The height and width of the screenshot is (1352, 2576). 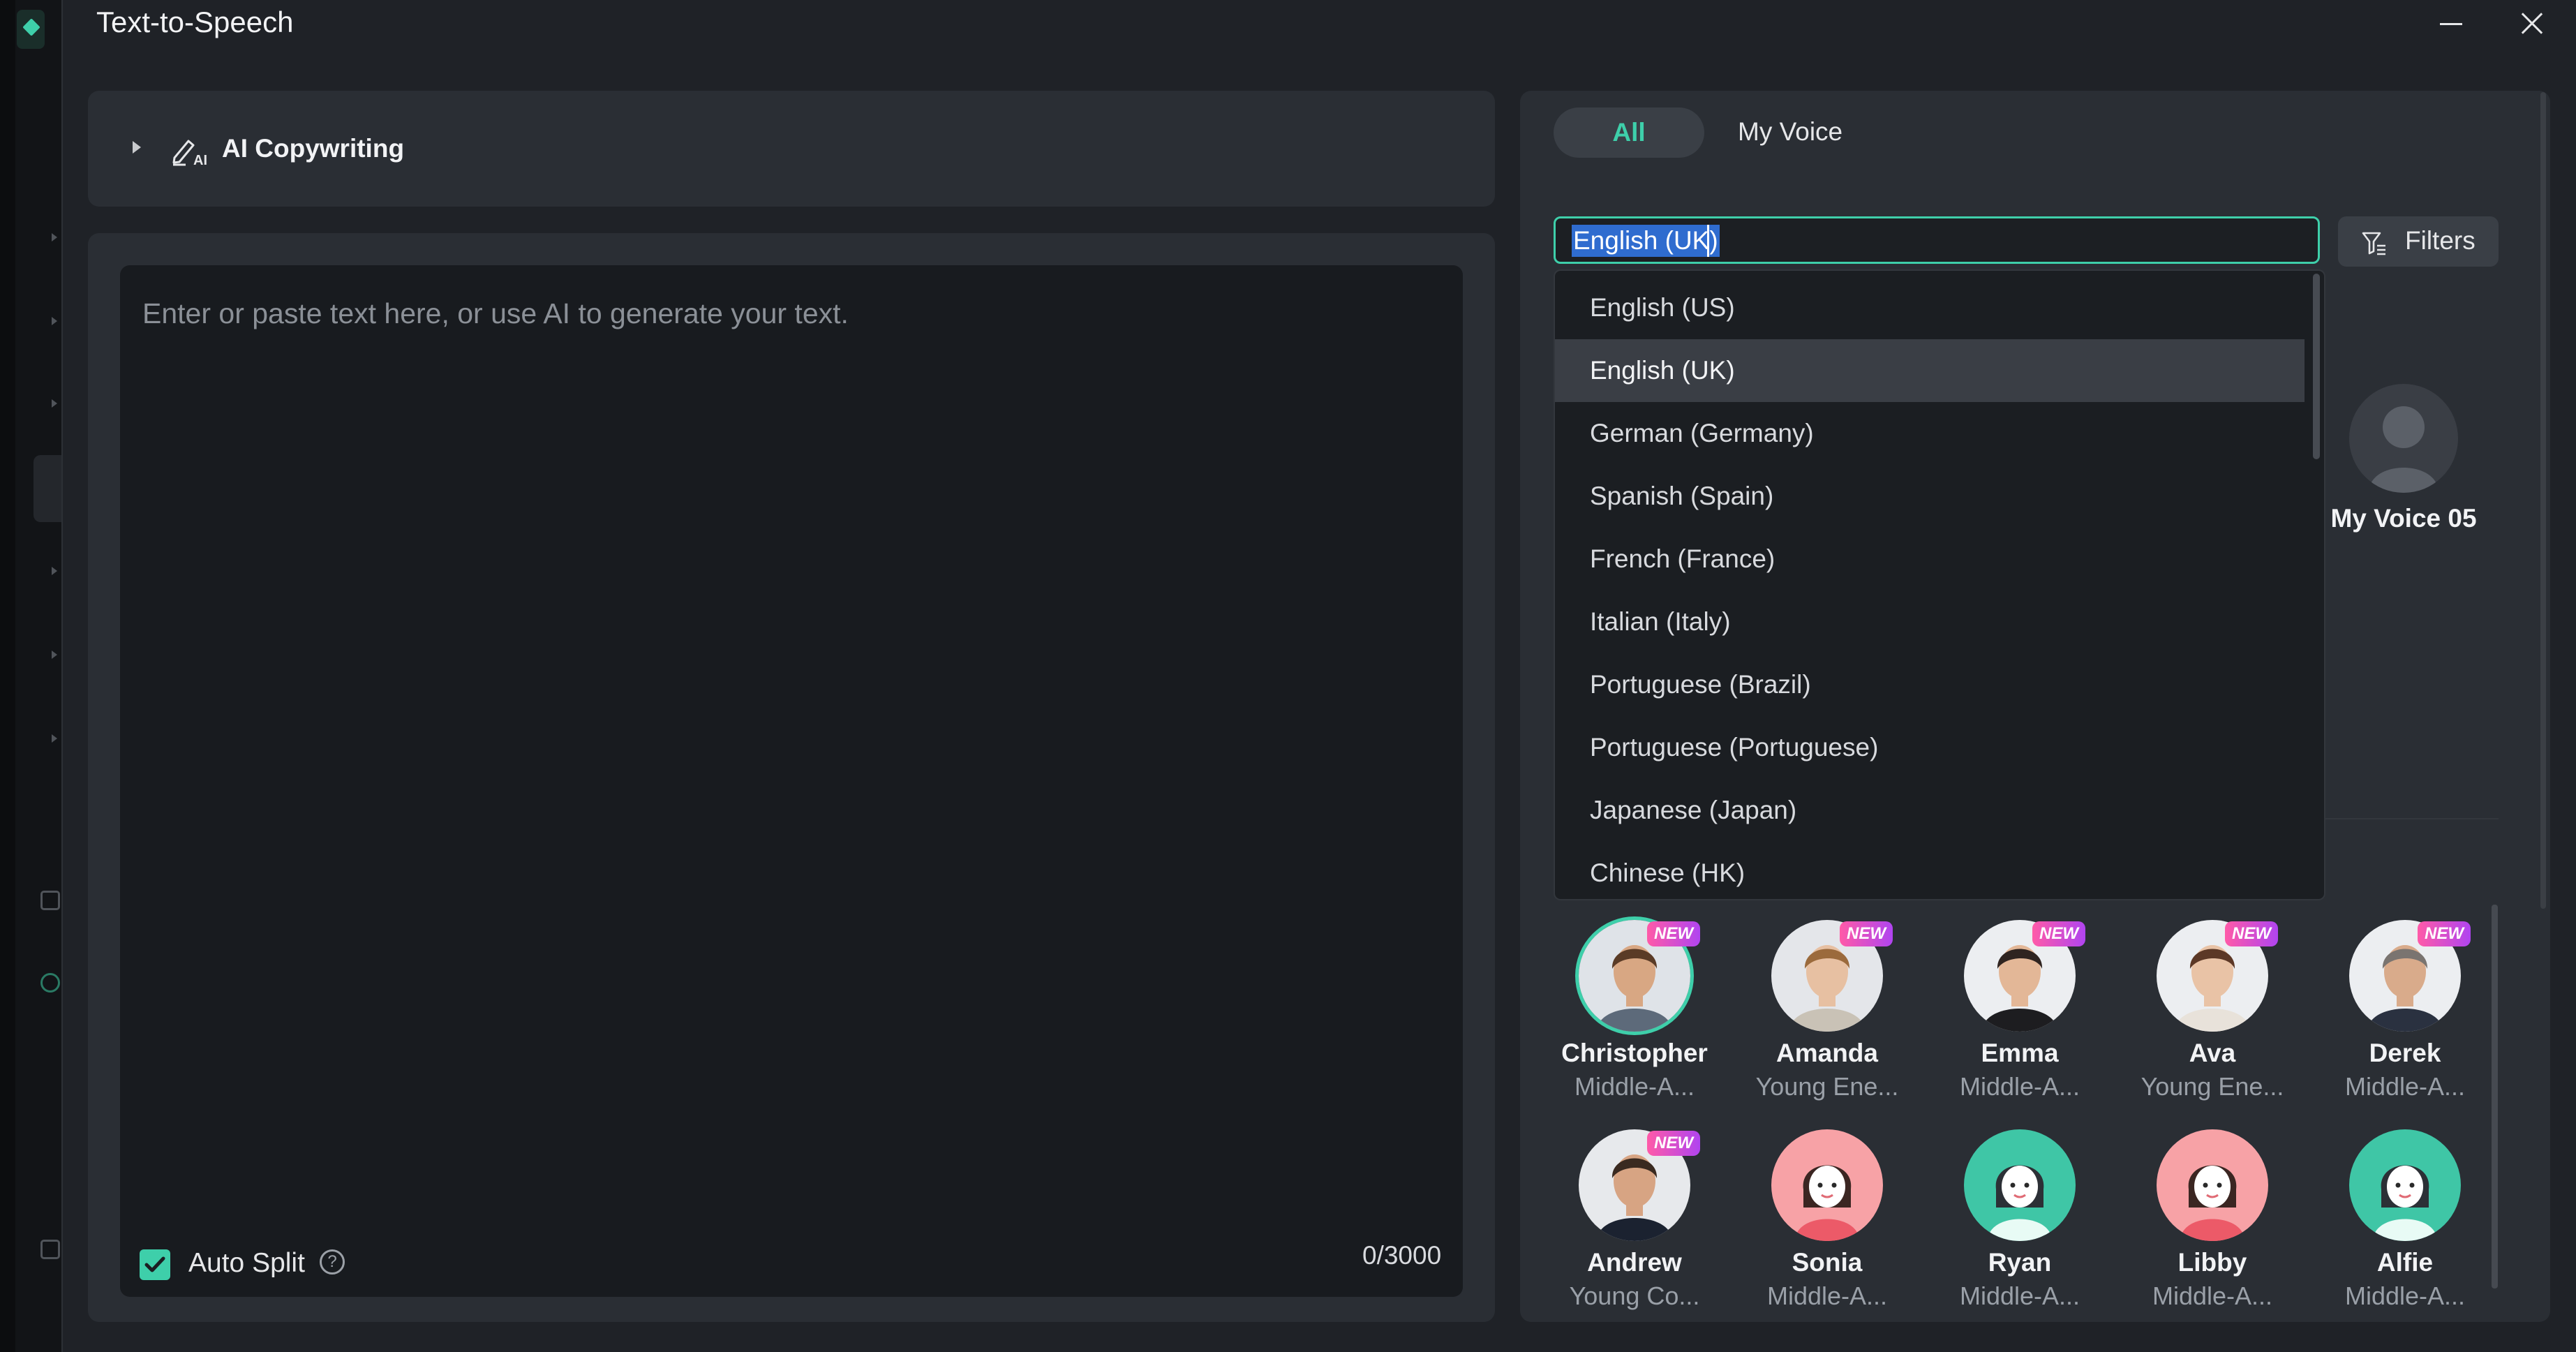 I want to click on check-icon, so click(x=154, y=1264).